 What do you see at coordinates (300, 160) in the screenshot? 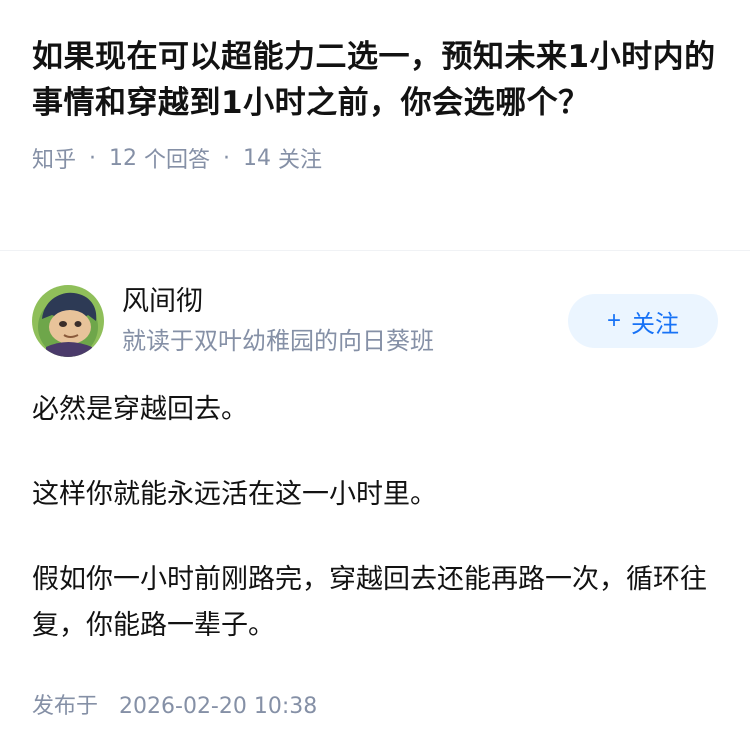
I see `follower-count-label: 关注` at bounding box center [300, 160].